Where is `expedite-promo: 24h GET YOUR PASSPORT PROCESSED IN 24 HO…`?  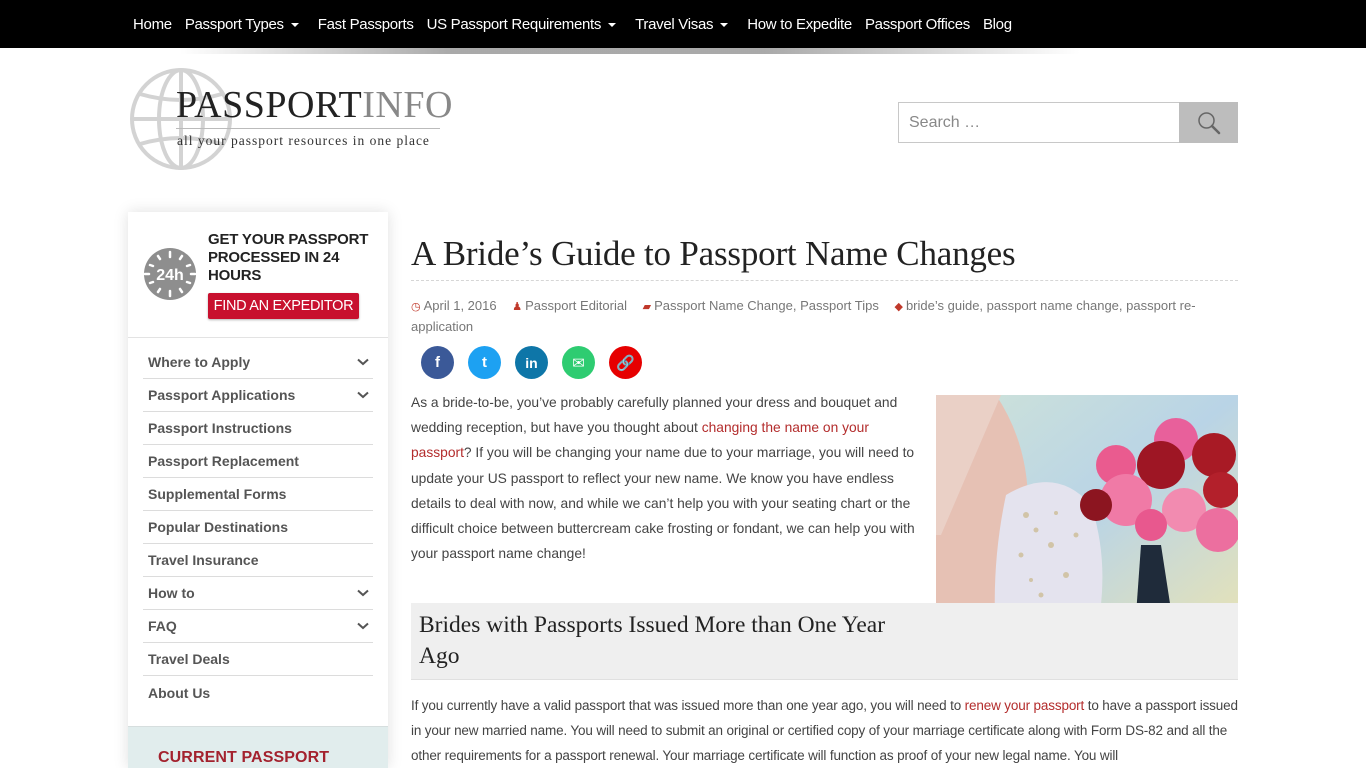 expedite-promo: 24h GET YOUR PASSPORT PROCESSED IN 24 HO… is located at coordinates (258, 275).